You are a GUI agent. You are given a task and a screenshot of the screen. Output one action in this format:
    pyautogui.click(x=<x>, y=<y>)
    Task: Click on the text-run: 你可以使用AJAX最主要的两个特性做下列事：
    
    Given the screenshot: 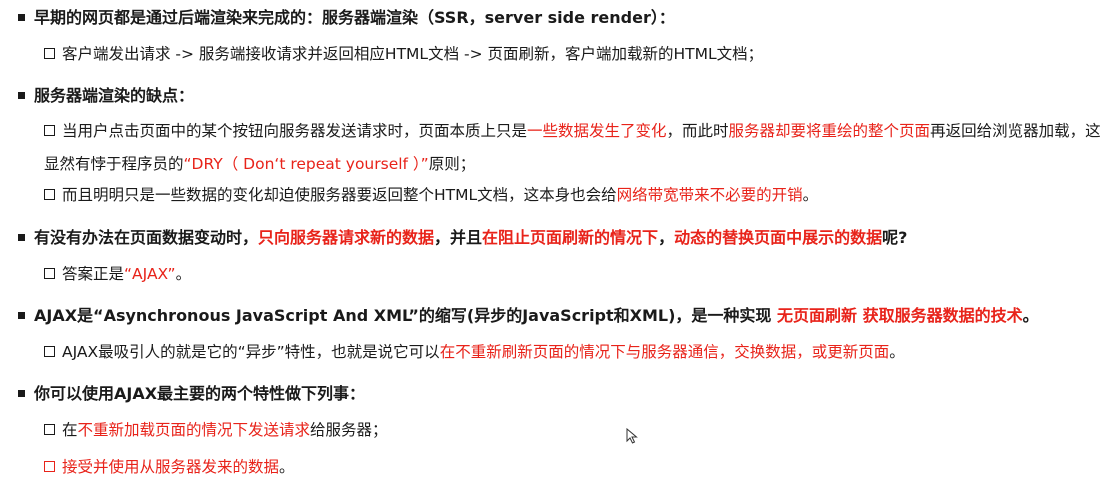 What is the action you would take?
    pyautogui.click(x=200, y=393)
    